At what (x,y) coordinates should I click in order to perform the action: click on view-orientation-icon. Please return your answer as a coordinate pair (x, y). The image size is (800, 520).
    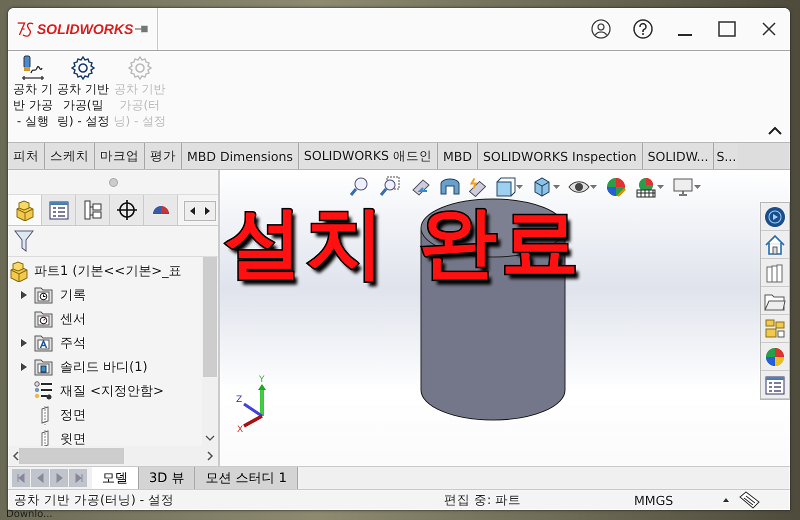
    Looking at the image, I should click on (505, 187).